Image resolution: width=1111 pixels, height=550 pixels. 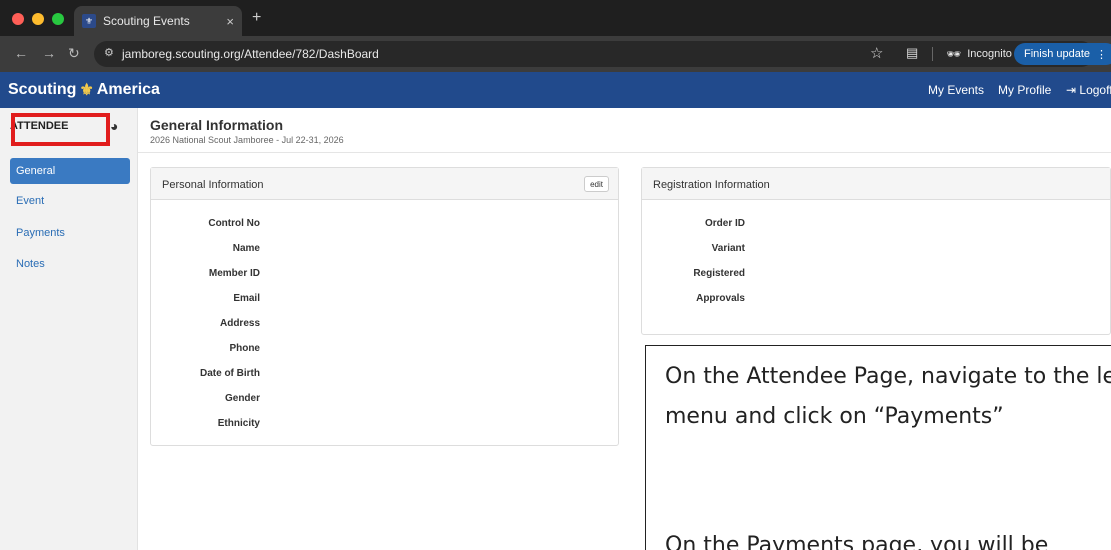 I want to click on nav-my-profile: My Profile, so click(x=1024, y=90).